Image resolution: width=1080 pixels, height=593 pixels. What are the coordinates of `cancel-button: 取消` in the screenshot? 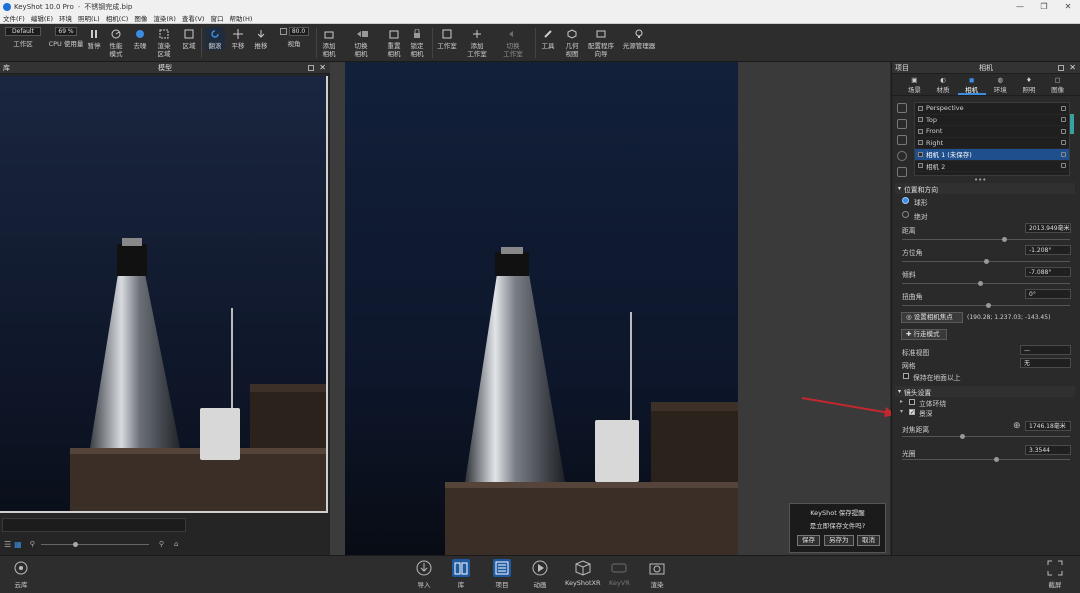 It's located at (868, 540).